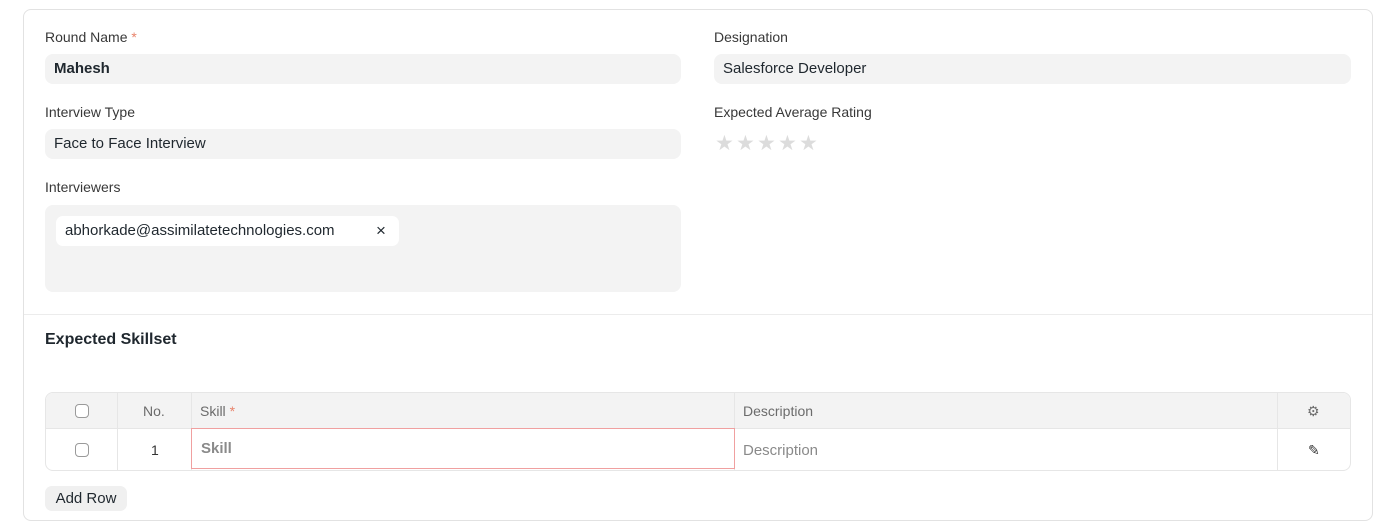 The image size is (1380, 532). Describe the element at coordinates (745, 143) in the screenshot. I see `star-icon-2: ★` at that location.